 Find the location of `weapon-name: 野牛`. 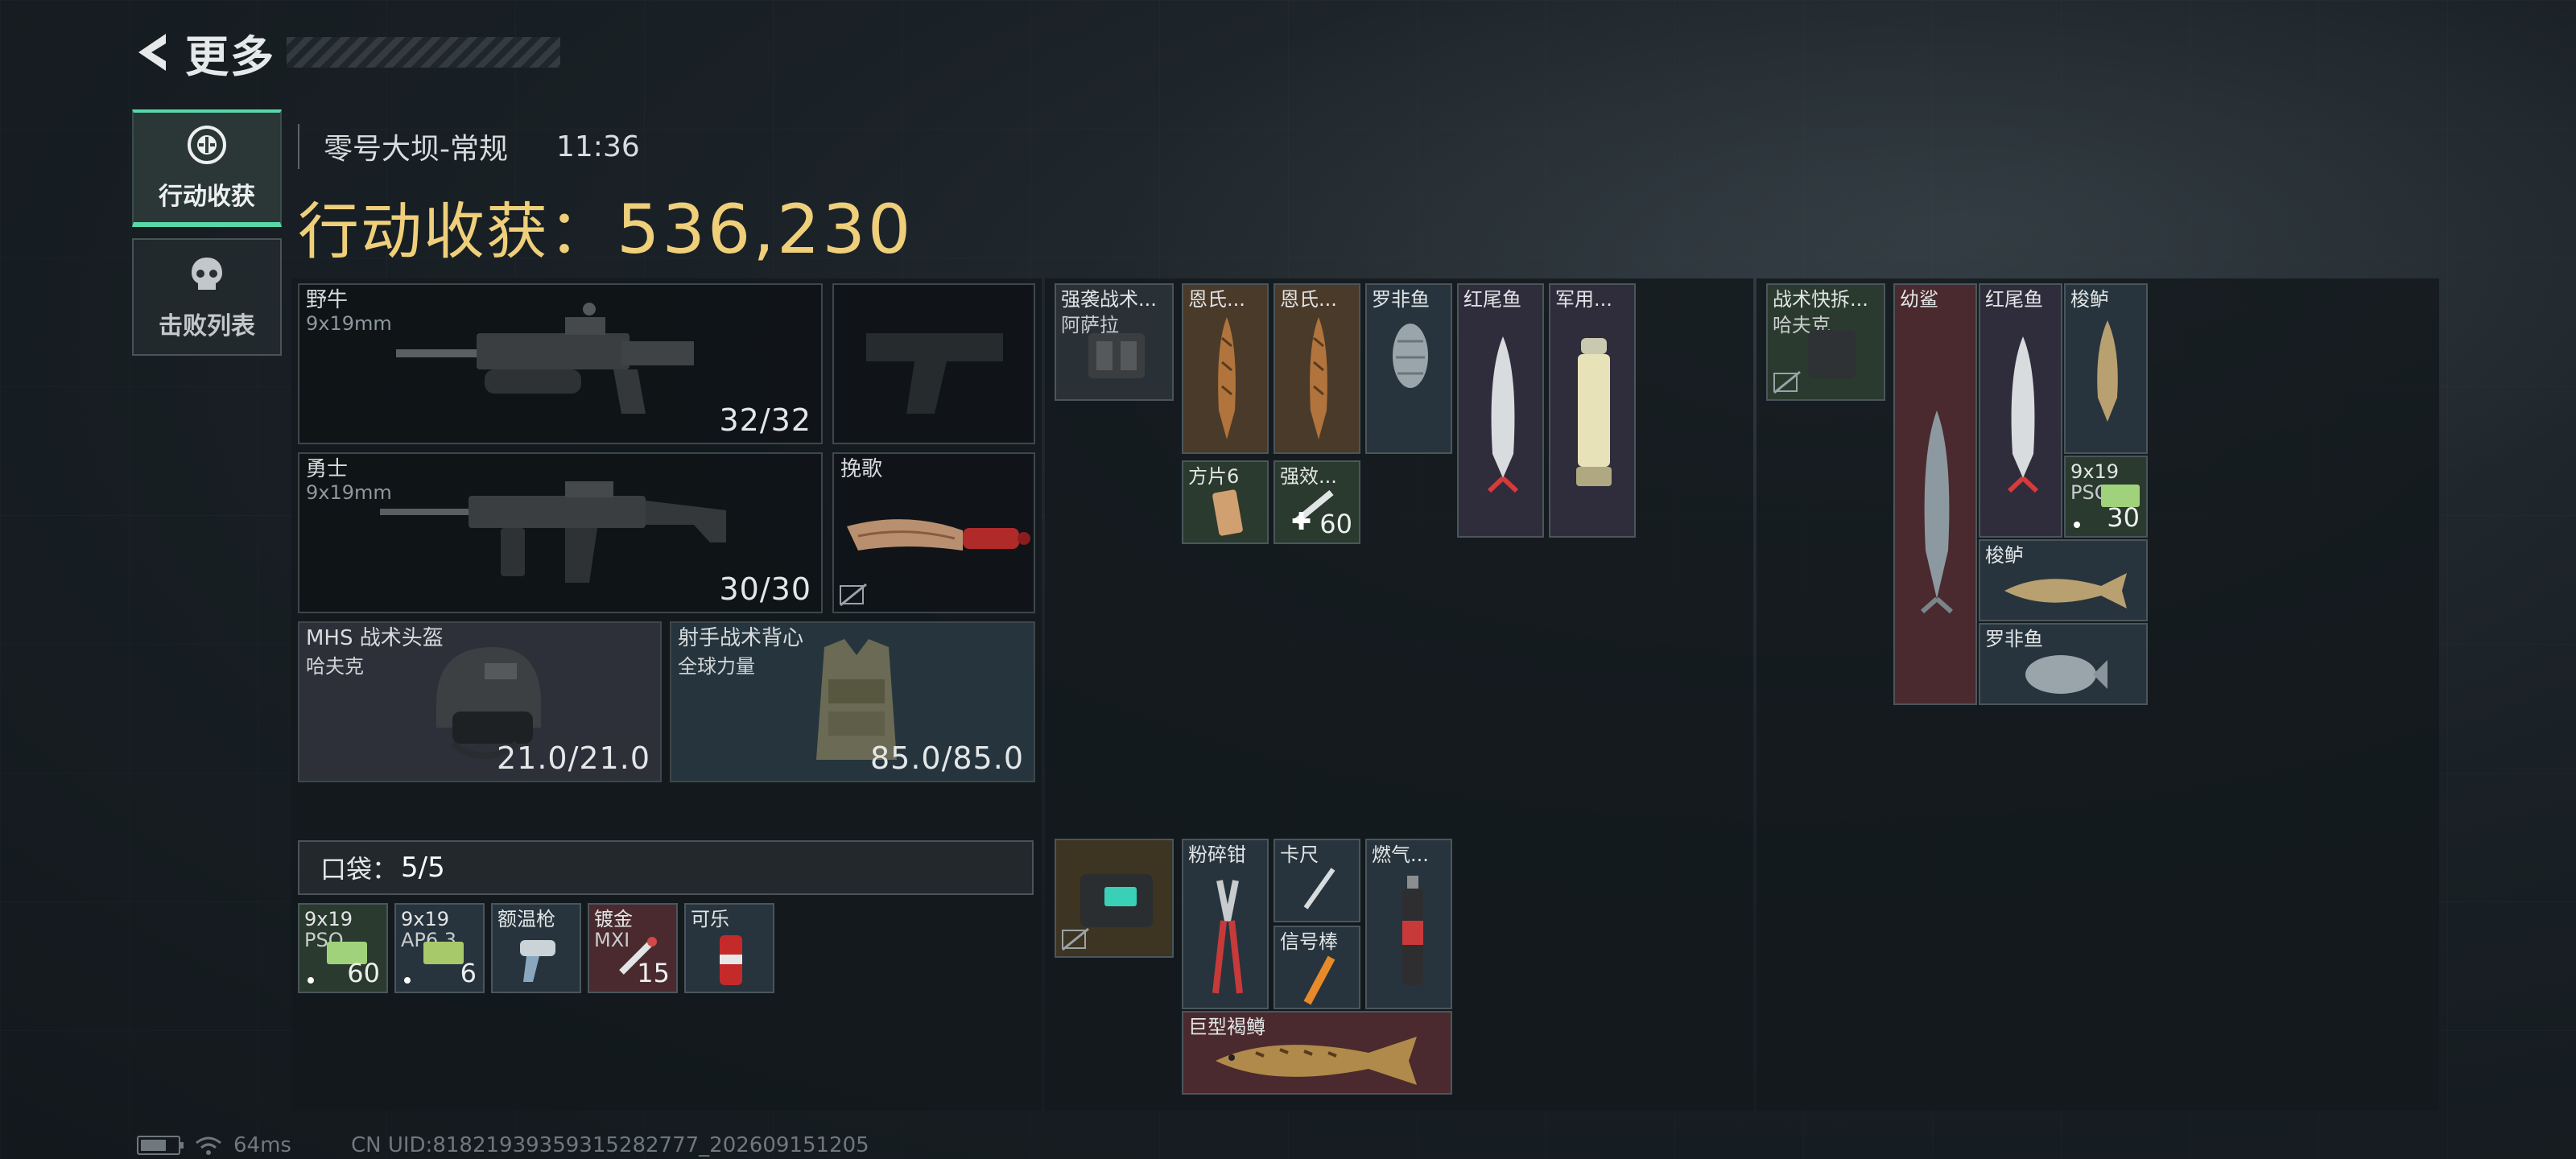

weapon-name: 野牛 is located at coordinates (327, 300).